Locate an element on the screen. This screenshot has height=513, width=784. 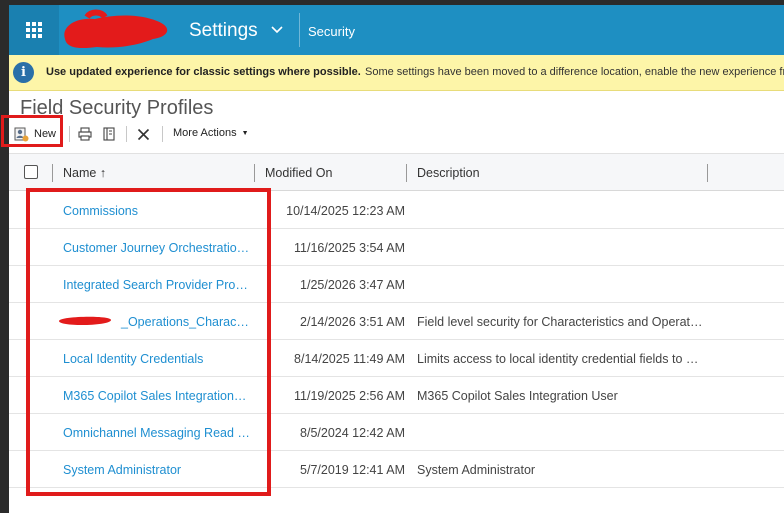
modified-on-cell: 10/14/2025 12:23 AM is located at coordinates (345, 211).